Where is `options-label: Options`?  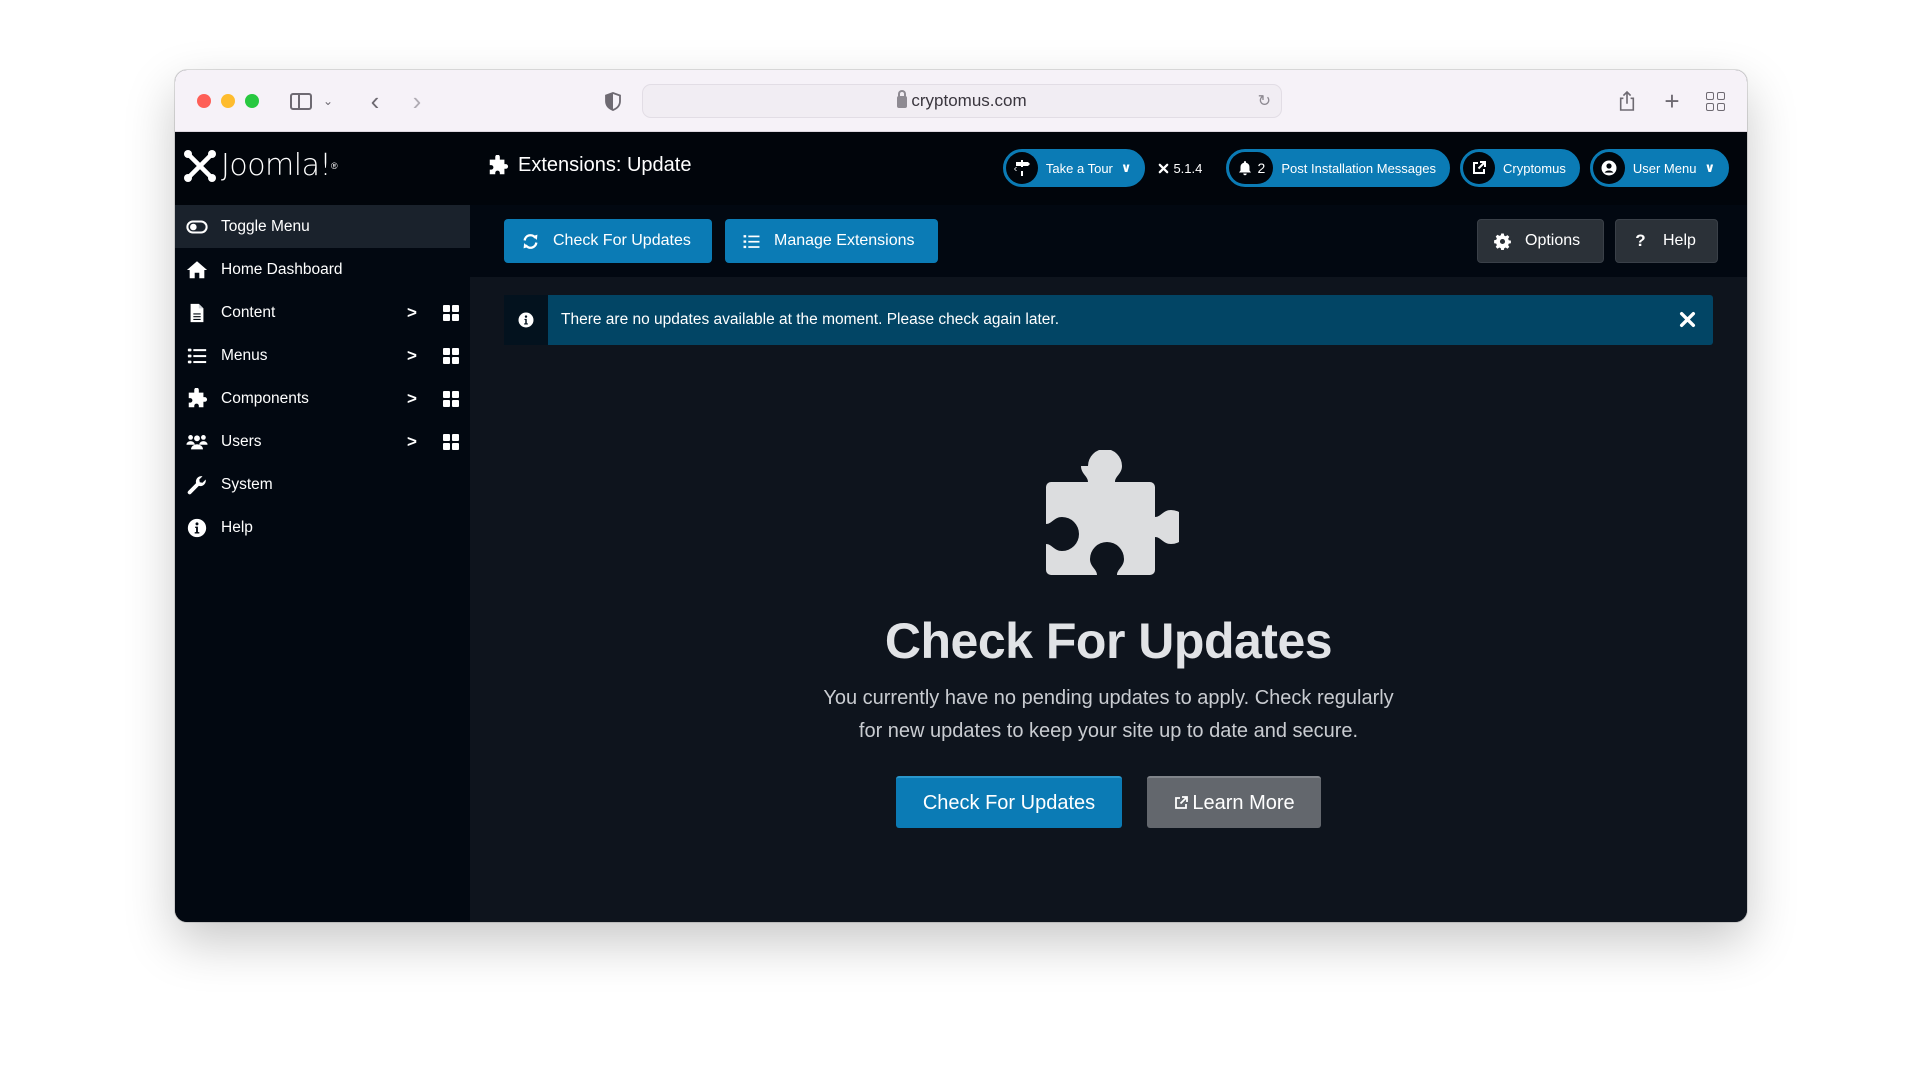
options-label: Options is located at coordinates (1553, 240).